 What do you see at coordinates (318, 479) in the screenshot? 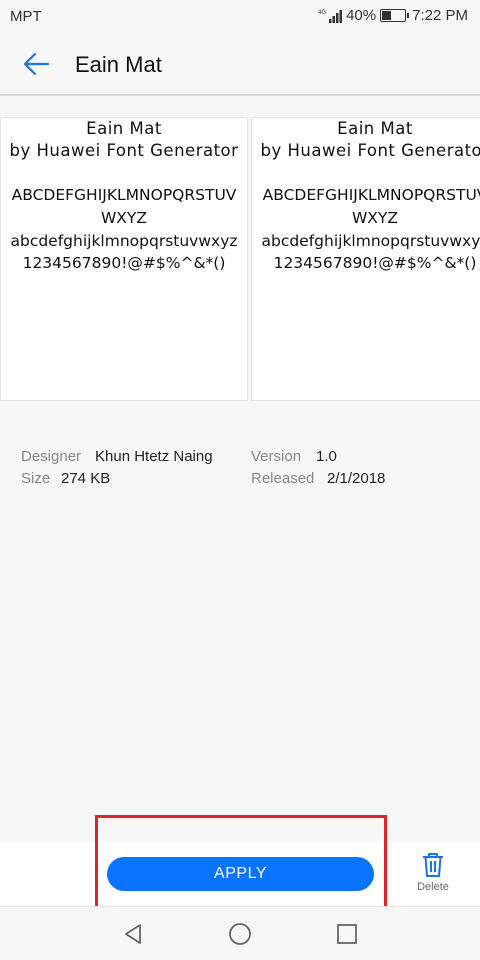
I see `released-row: Released 2/1/2018` at bounding box center [318, 479].